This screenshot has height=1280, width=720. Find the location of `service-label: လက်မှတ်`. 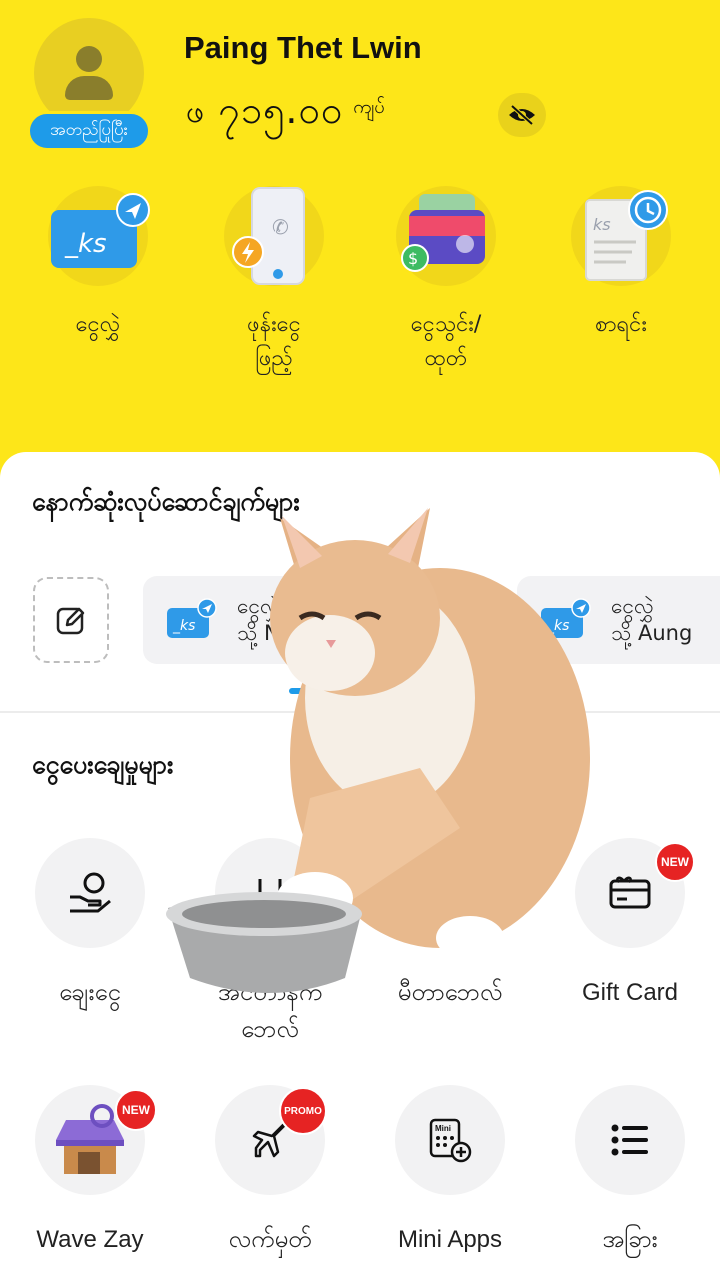

service-label: လက်မှတ် is located at coordinates (270, 1239).